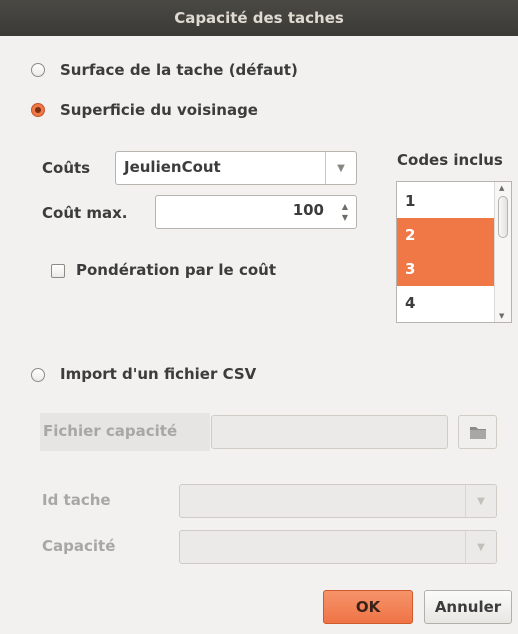 Image resolution: width=518 pixels, height=634 pixels. Describe the element at coordinates (66, 168) in the screenshot. I see `couts-label: Coûts` at that location.